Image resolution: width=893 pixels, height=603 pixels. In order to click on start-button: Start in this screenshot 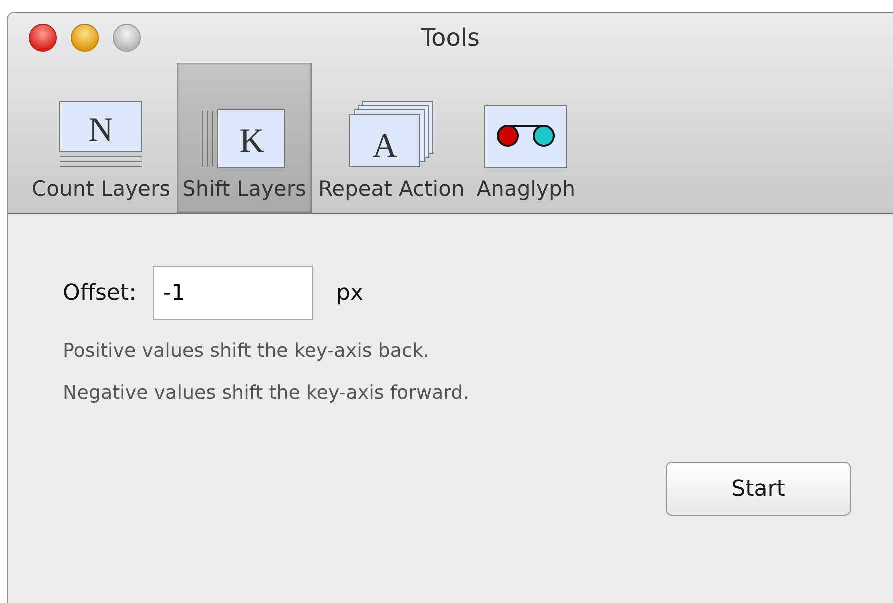, I will do `click(758, 489)`.